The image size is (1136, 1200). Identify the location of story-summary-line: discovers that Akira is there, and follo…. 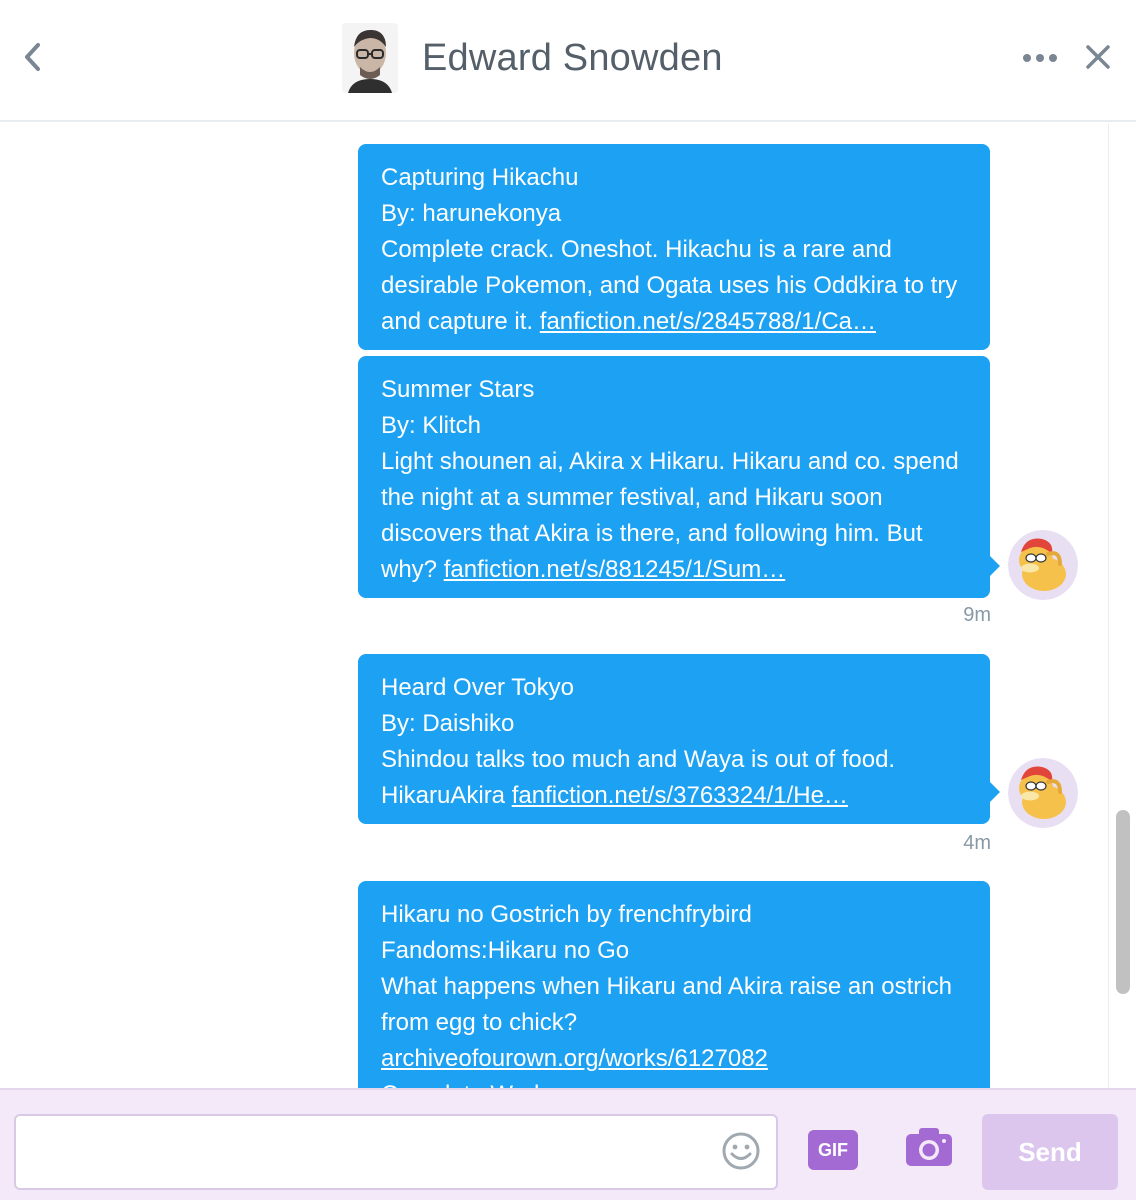
(652, 533).